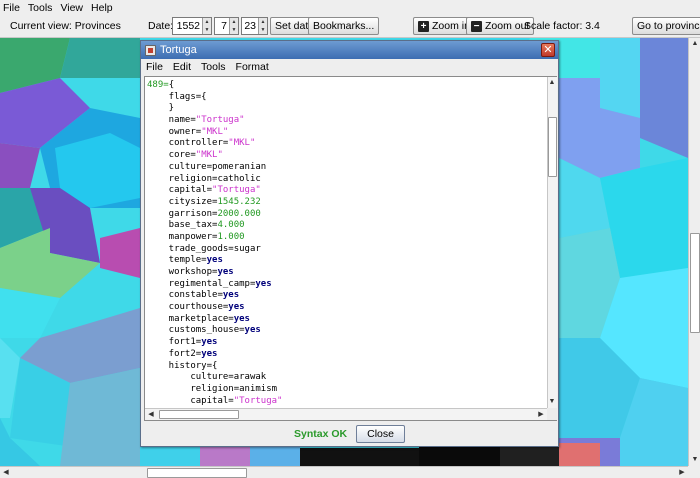 This screenshot has width=700, height=478. What do you see at coordinates (347, 168) in the screenshot?
I see `code-line: culture=pomeranian` at bounding box center [347, 168].